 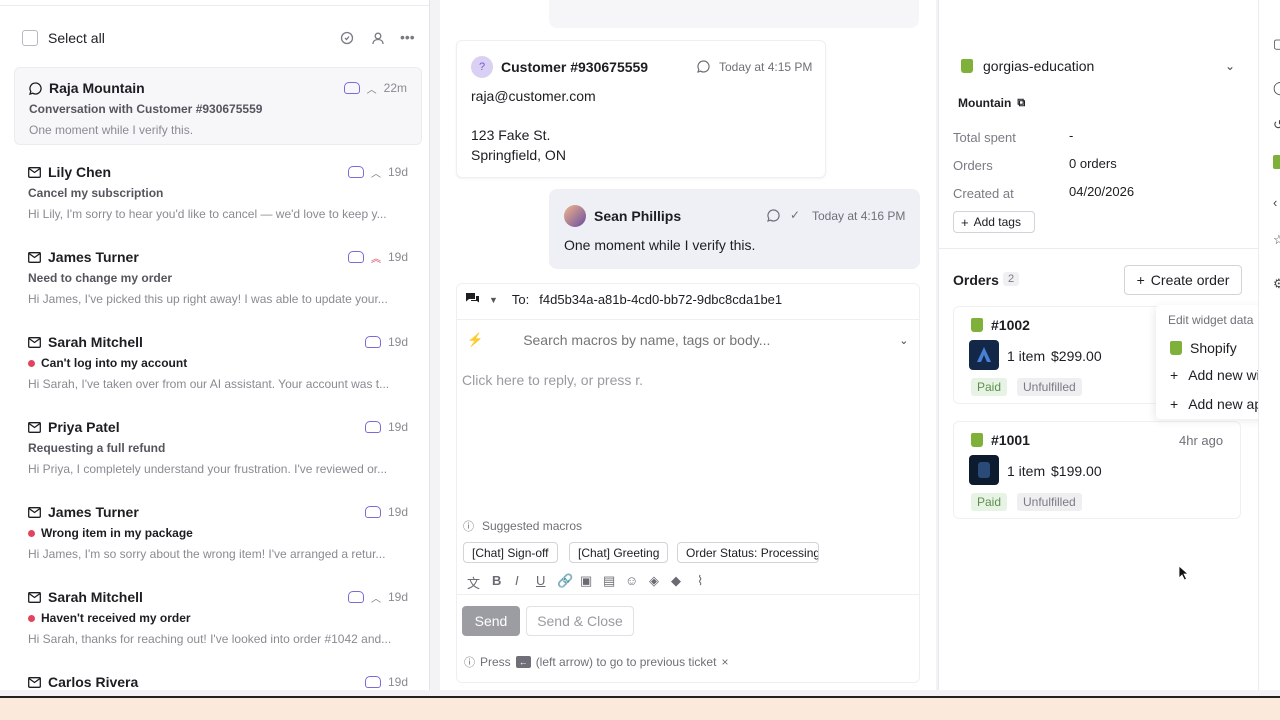 I want to click on ticket-subject: Requesting a full refund, so click(x=218, y=448).